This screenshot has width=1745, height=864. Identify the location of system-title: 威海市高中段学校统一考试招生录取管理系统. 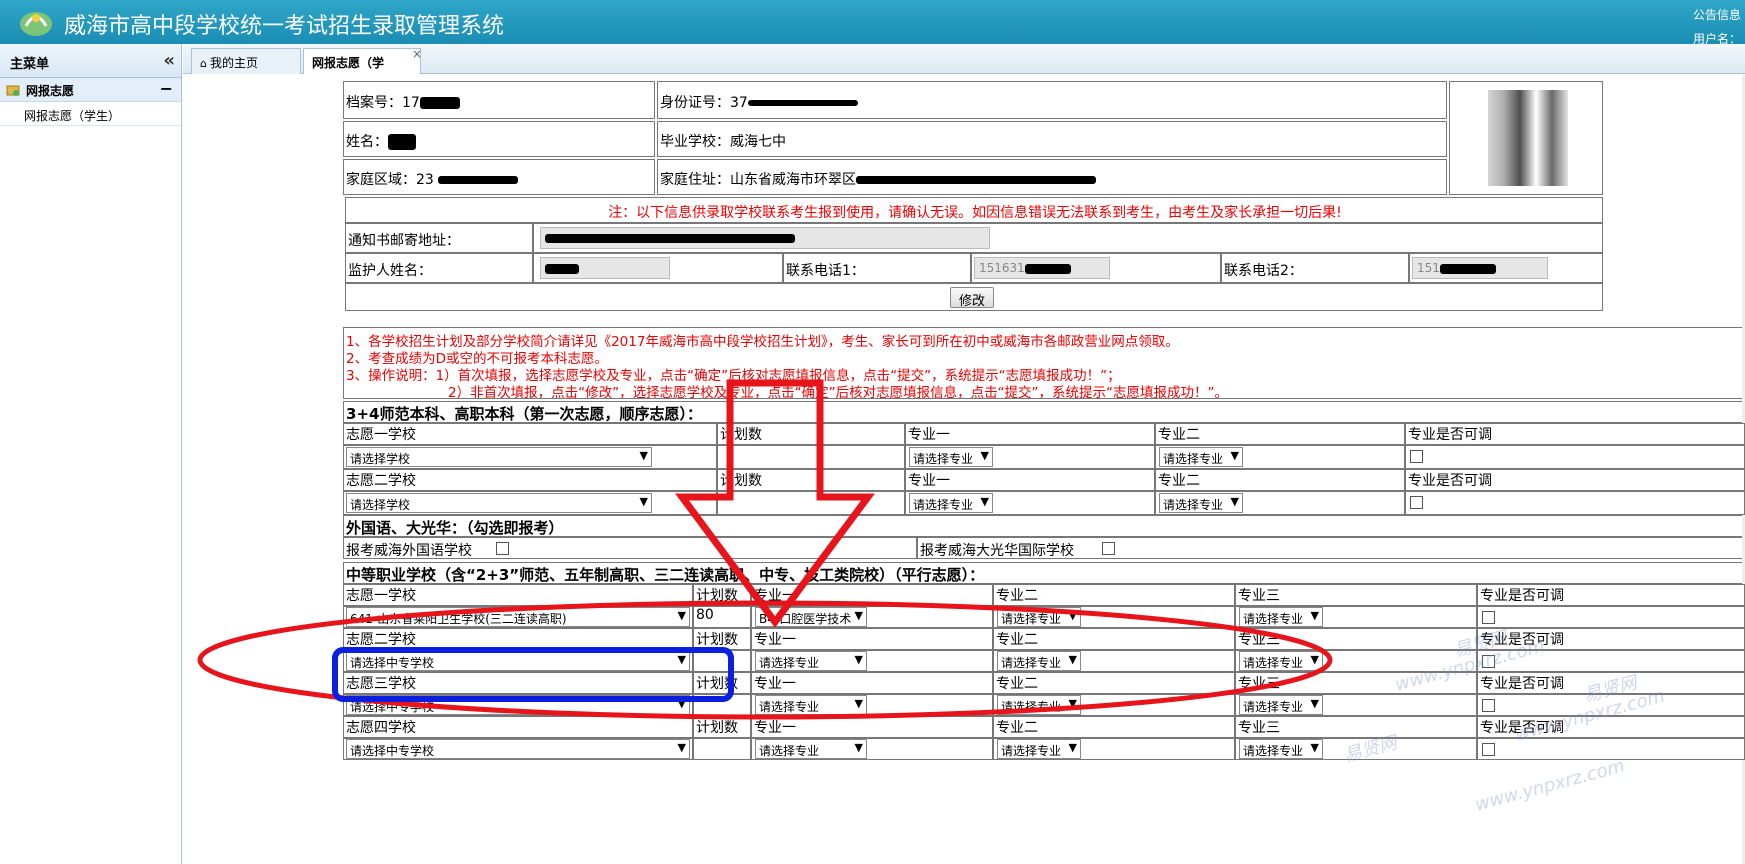
(284, 26).